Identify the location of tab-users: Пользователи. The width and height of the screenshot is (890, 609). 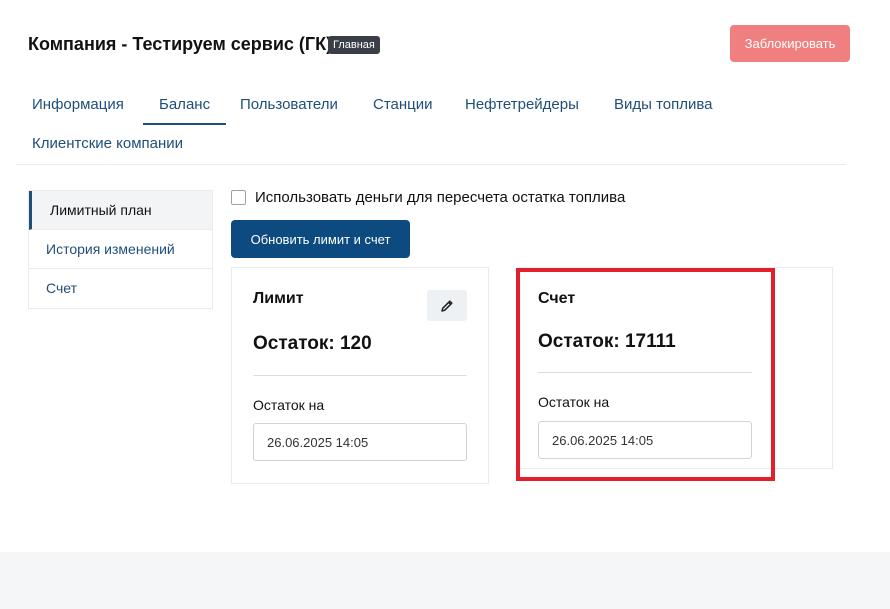
(289, 105).